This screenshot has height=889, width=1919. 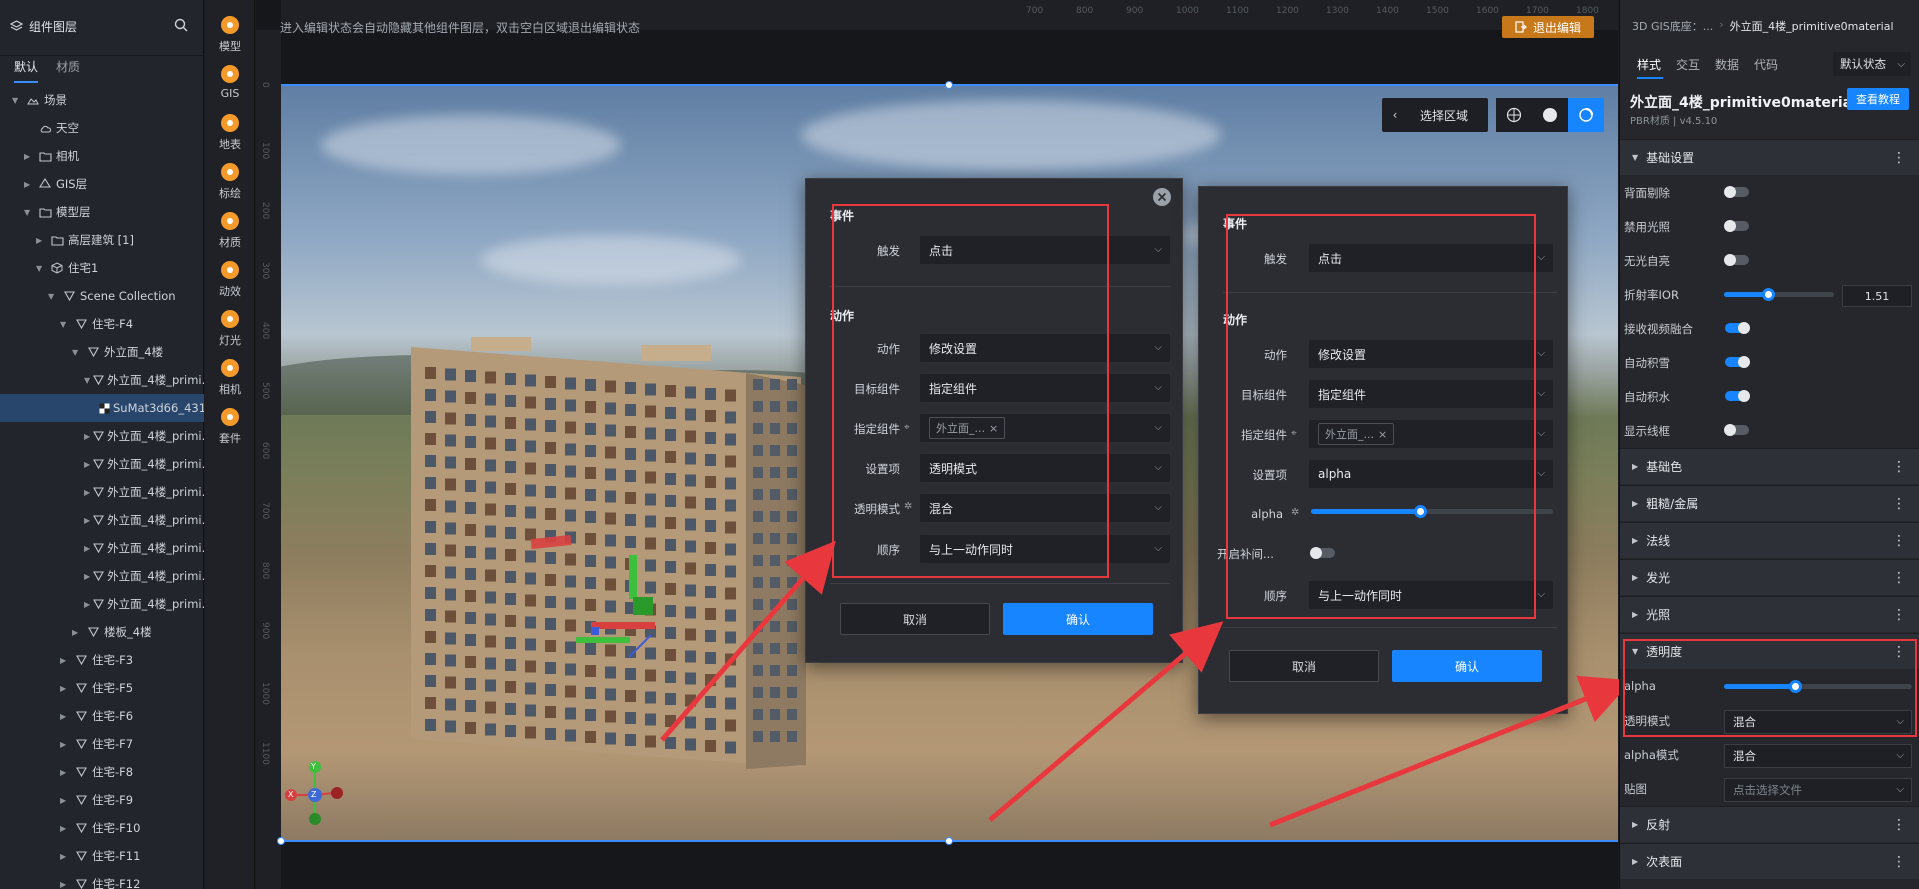 What do you see at coordinates (1779, 294) in the screenshot?
I see `ior-slider` at bounding box center [1779, 294].